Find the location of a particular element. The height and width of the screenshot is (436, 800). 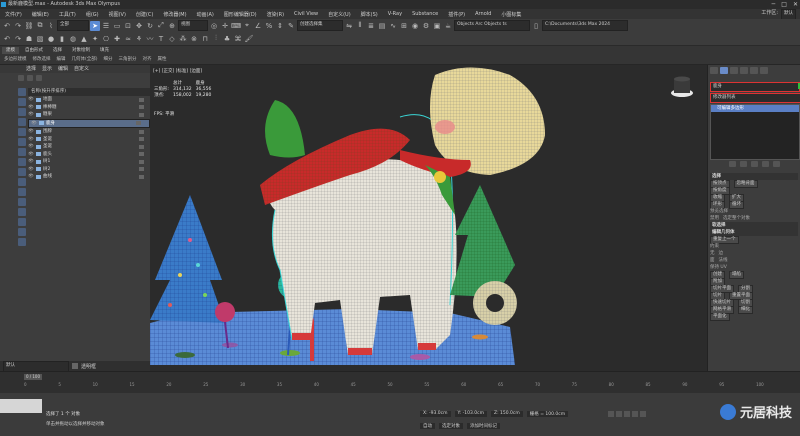

move-icon: ✥ is located at coordinates (139, 26).